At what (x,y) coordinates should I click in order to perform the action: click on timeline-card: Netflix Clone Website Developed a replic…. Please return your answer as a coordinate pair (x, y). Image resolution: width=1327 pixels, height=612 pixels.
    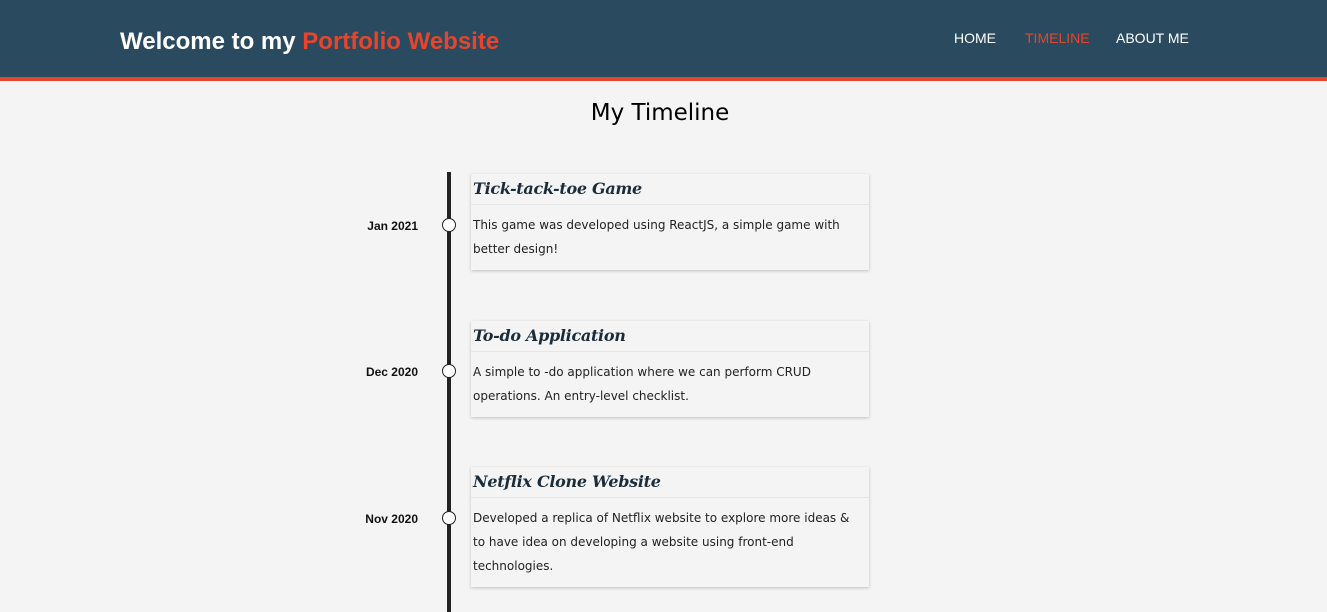
    Looking at the image, I should click on (670, 527).